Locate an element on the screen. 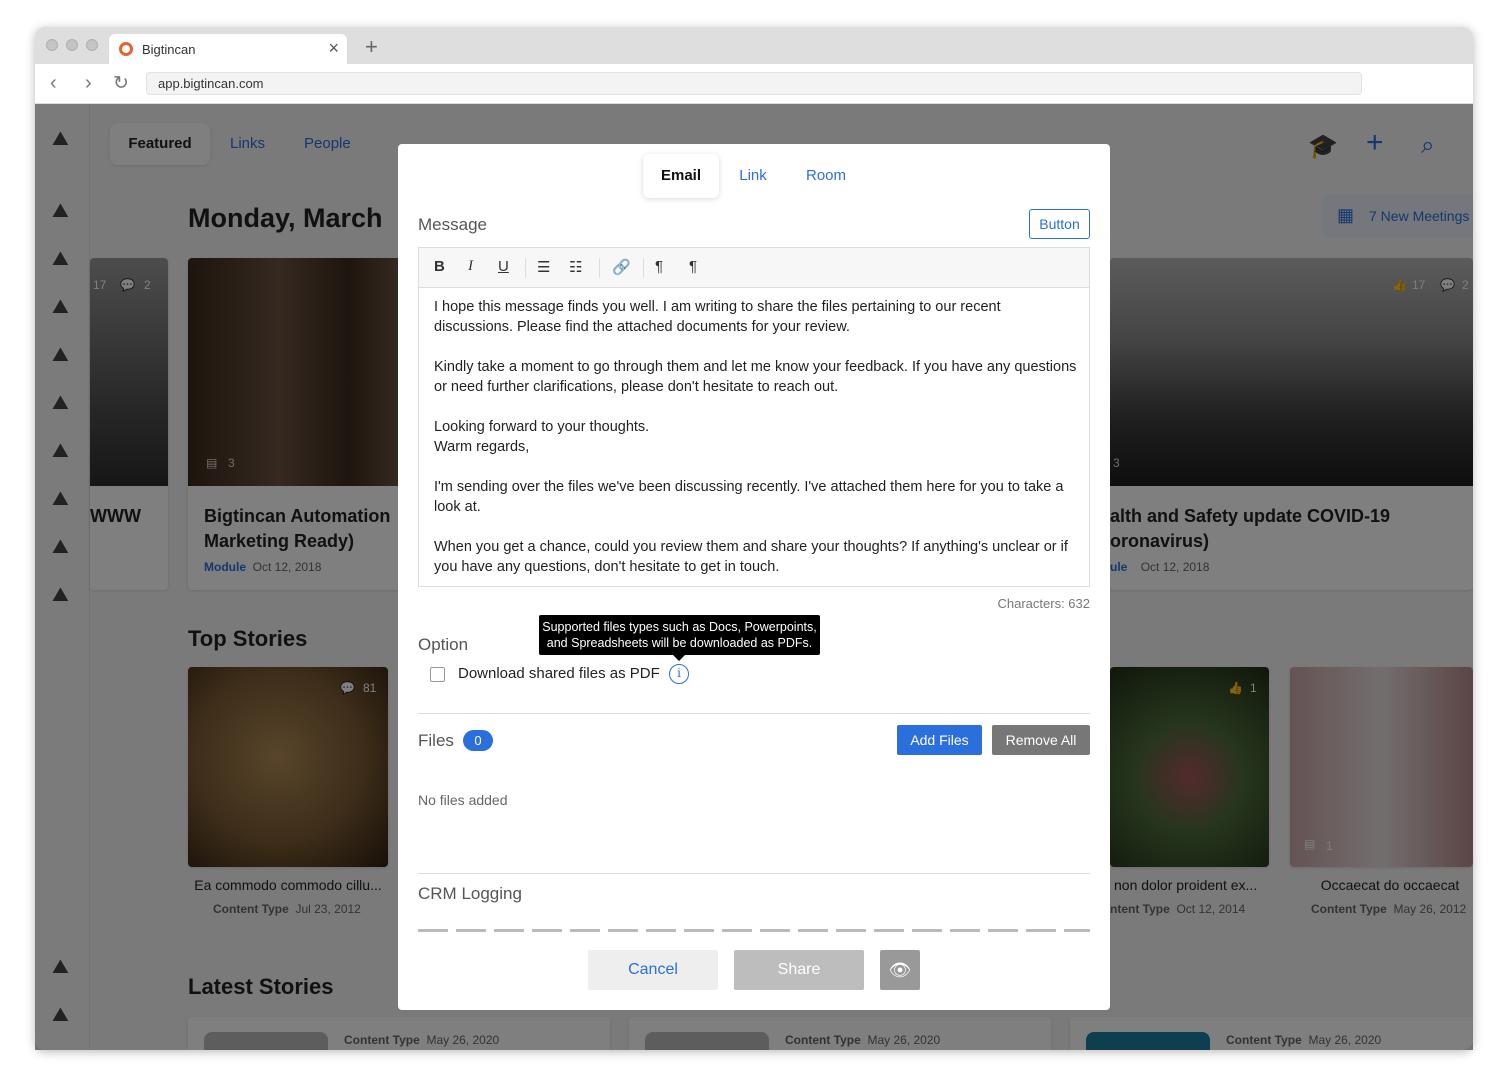 The width and height of the screenshot is (1508, 1092). preview-eye-icon: 👁 is located at coordinates (900, 970).